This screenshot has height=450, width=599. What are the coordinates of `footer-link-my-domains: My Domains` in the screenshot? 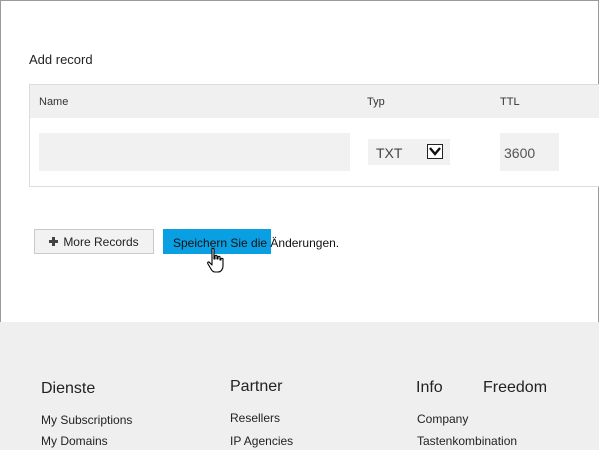 It's located at (74, 441).